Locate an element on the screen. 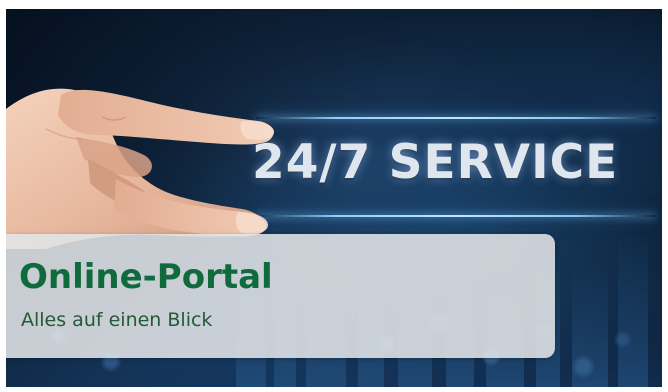 This screenshot has height=392, width=668. top-glow-line is located at coordinates (456, 118).